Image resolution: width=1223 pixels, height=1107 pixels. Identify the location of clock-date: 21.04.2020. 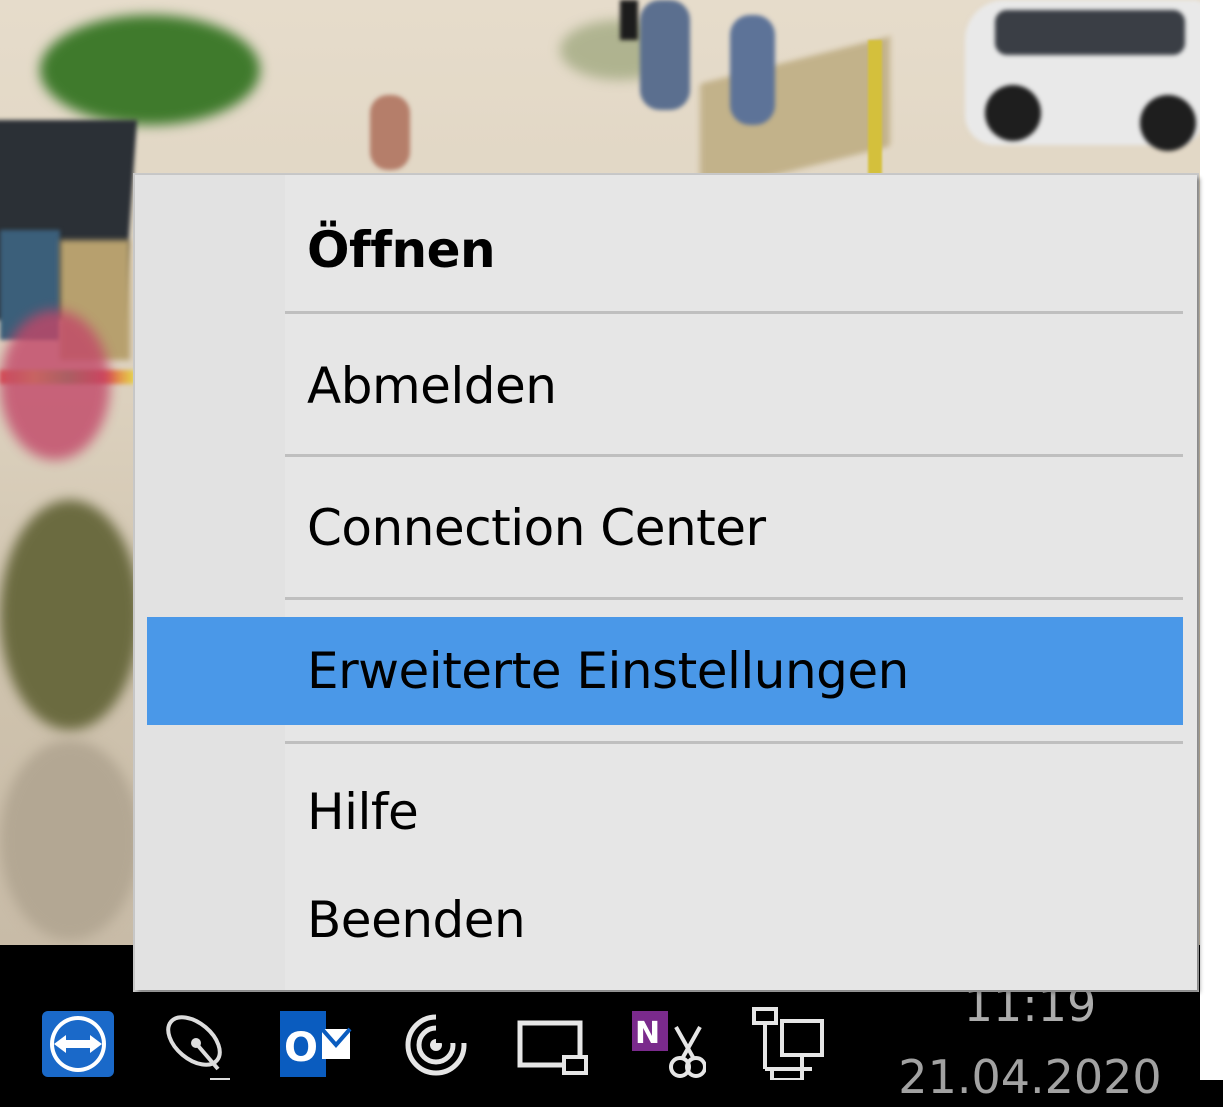
(1030, 1077).